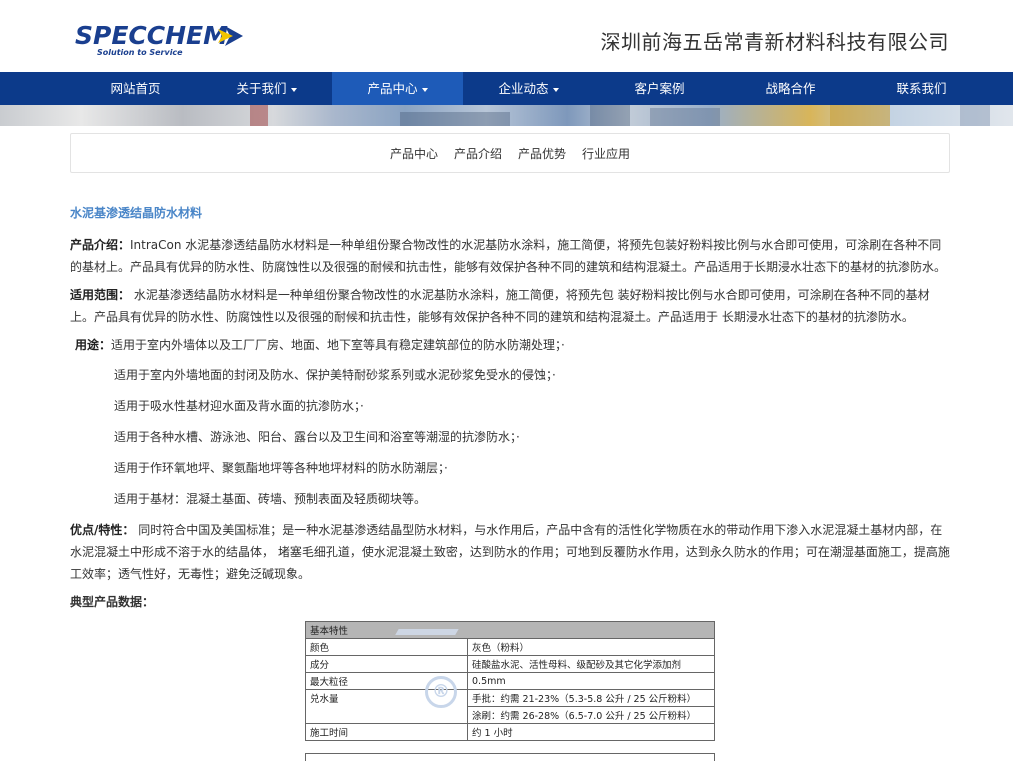  Describe the element at coordinates (510, 757) in the screenshot. I see `spec-table-2-partial` at that location.